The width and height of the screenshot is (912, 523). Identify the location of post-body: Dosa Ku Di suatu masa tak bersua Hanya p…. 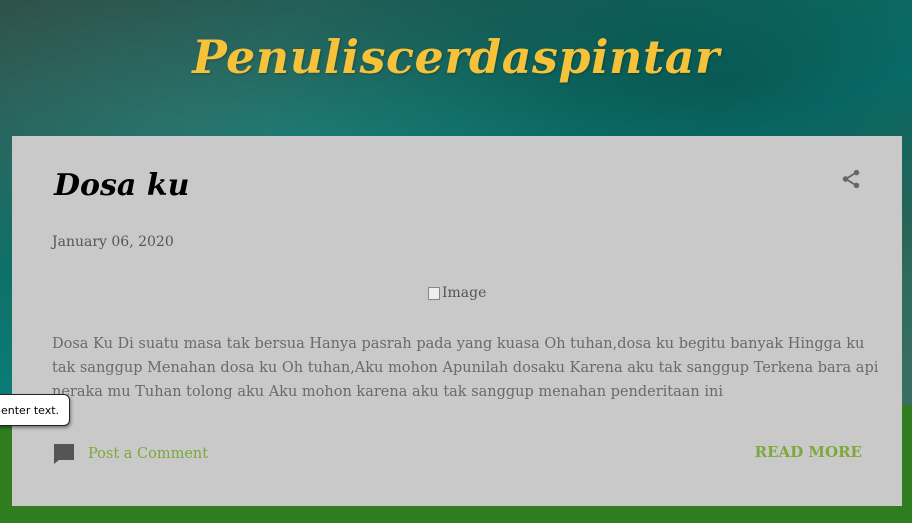
(465, 368).